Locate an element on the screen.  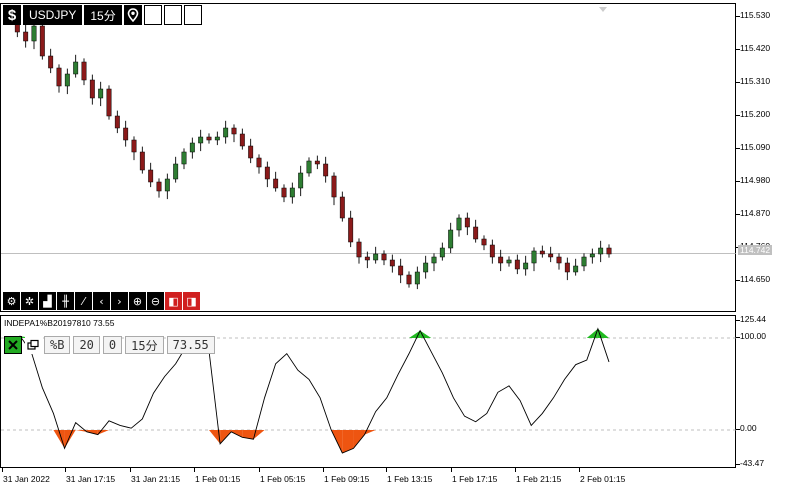
split-right-icon: ◨ is located at coordinates (191, 301).